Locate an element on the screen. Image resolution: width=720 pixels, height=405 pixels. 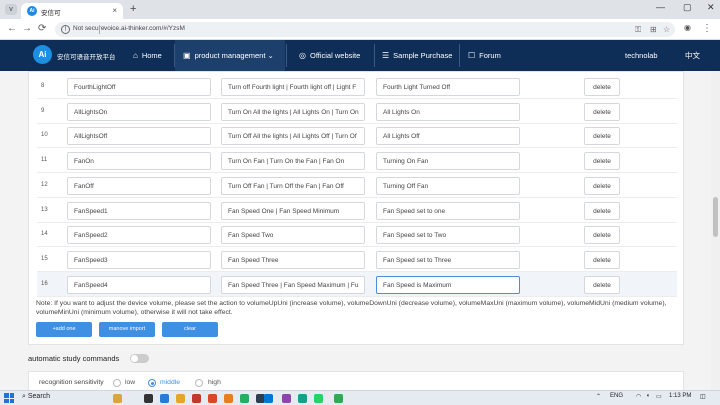
nav-forum: ☐ Forum is located at coordinates (484, 55).